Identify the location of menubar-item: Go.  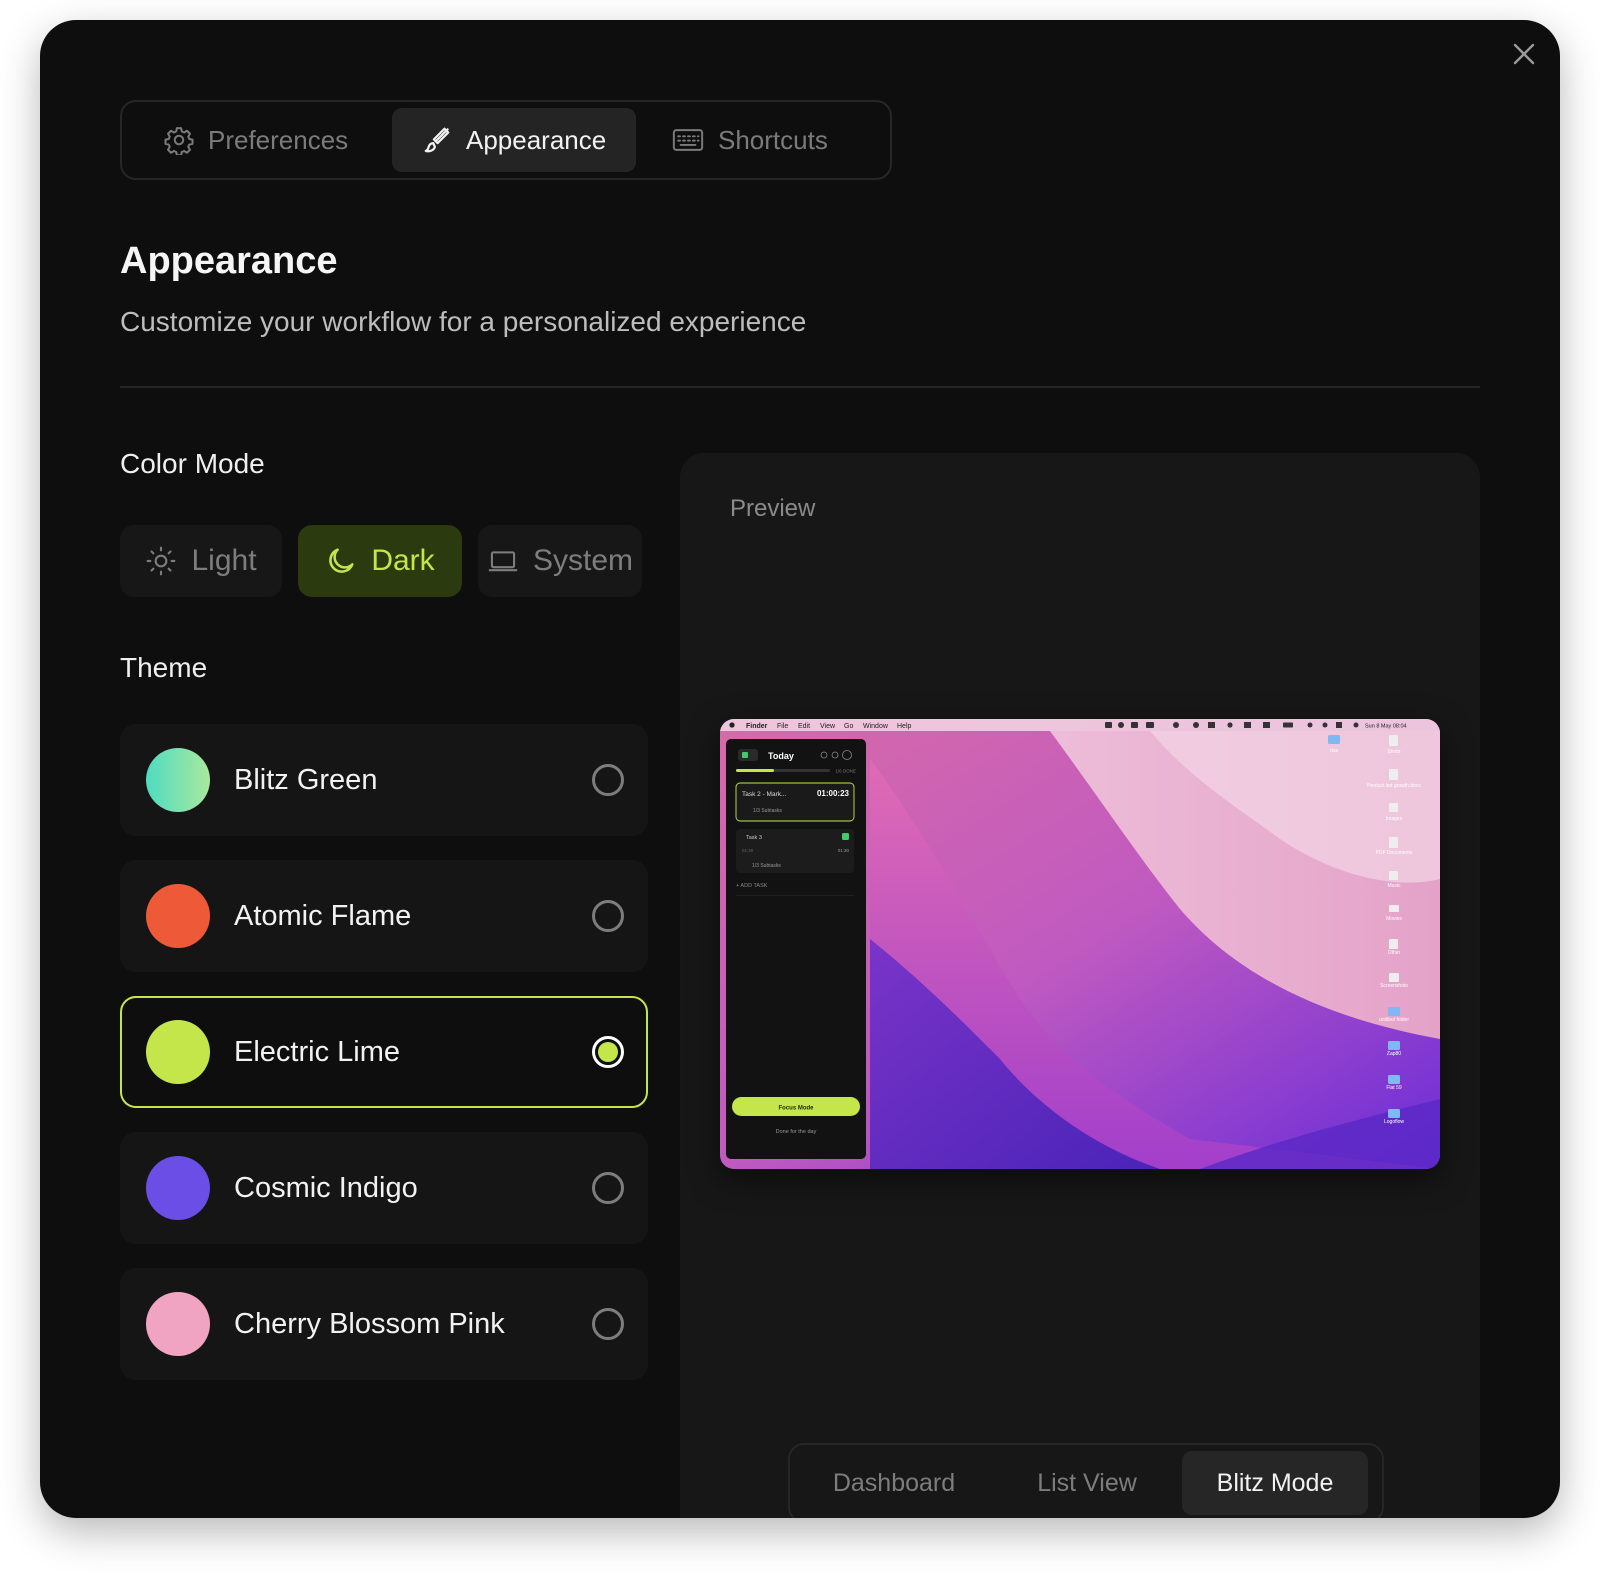
(848, 726).